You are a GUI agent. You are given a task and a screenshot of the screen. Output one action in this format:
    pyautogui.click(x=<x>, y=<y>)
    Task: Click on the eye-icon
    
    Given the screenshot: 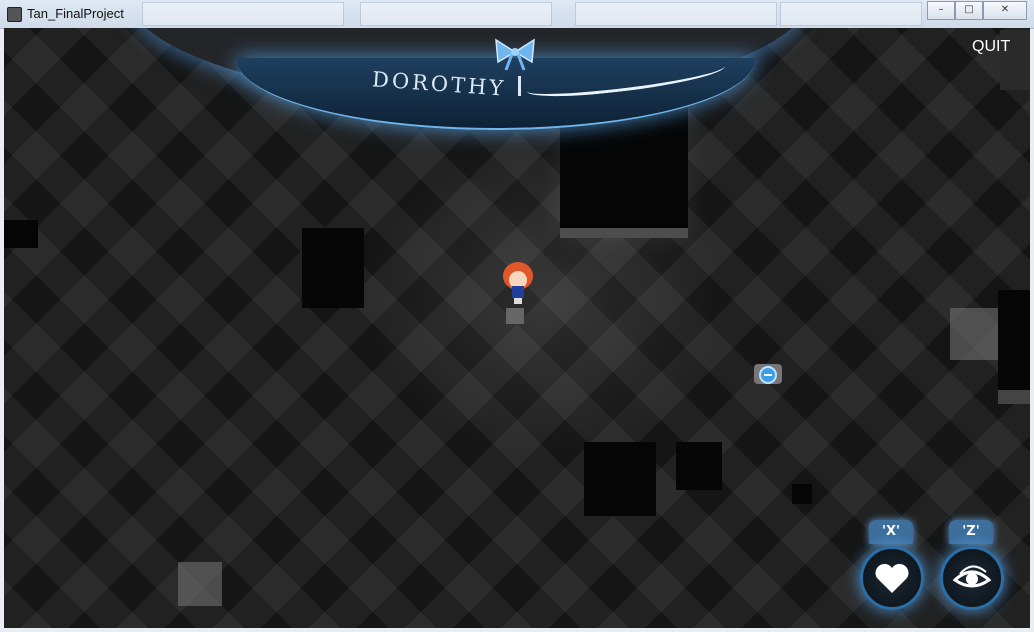 What is the action you would take?
    pyautogui.click(x=972, y=576)
    